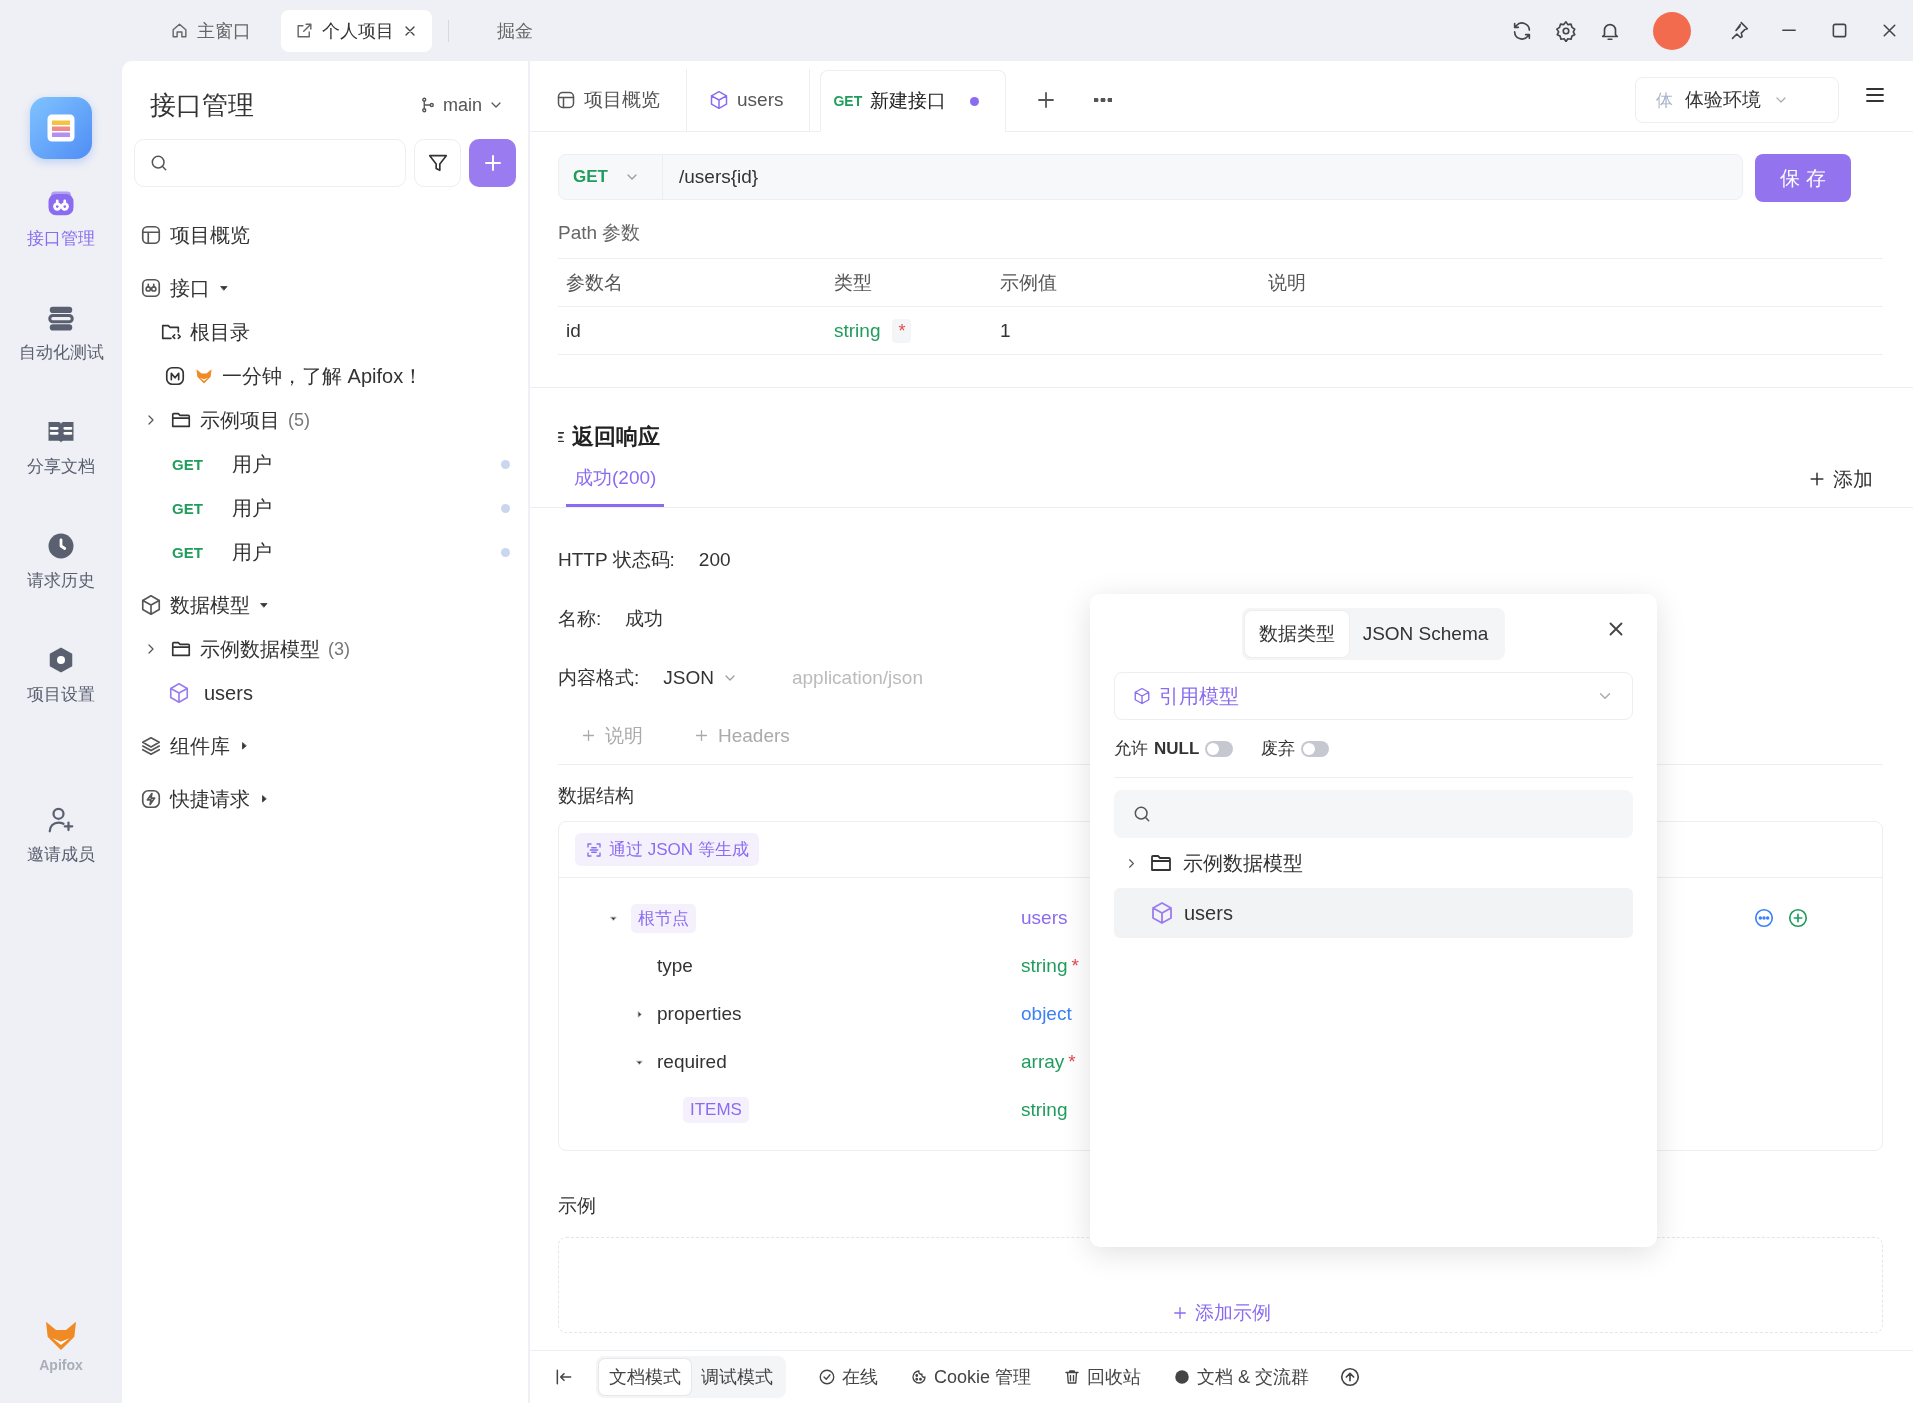  I want to click on window-tab: 掘金, so click(515, 30).